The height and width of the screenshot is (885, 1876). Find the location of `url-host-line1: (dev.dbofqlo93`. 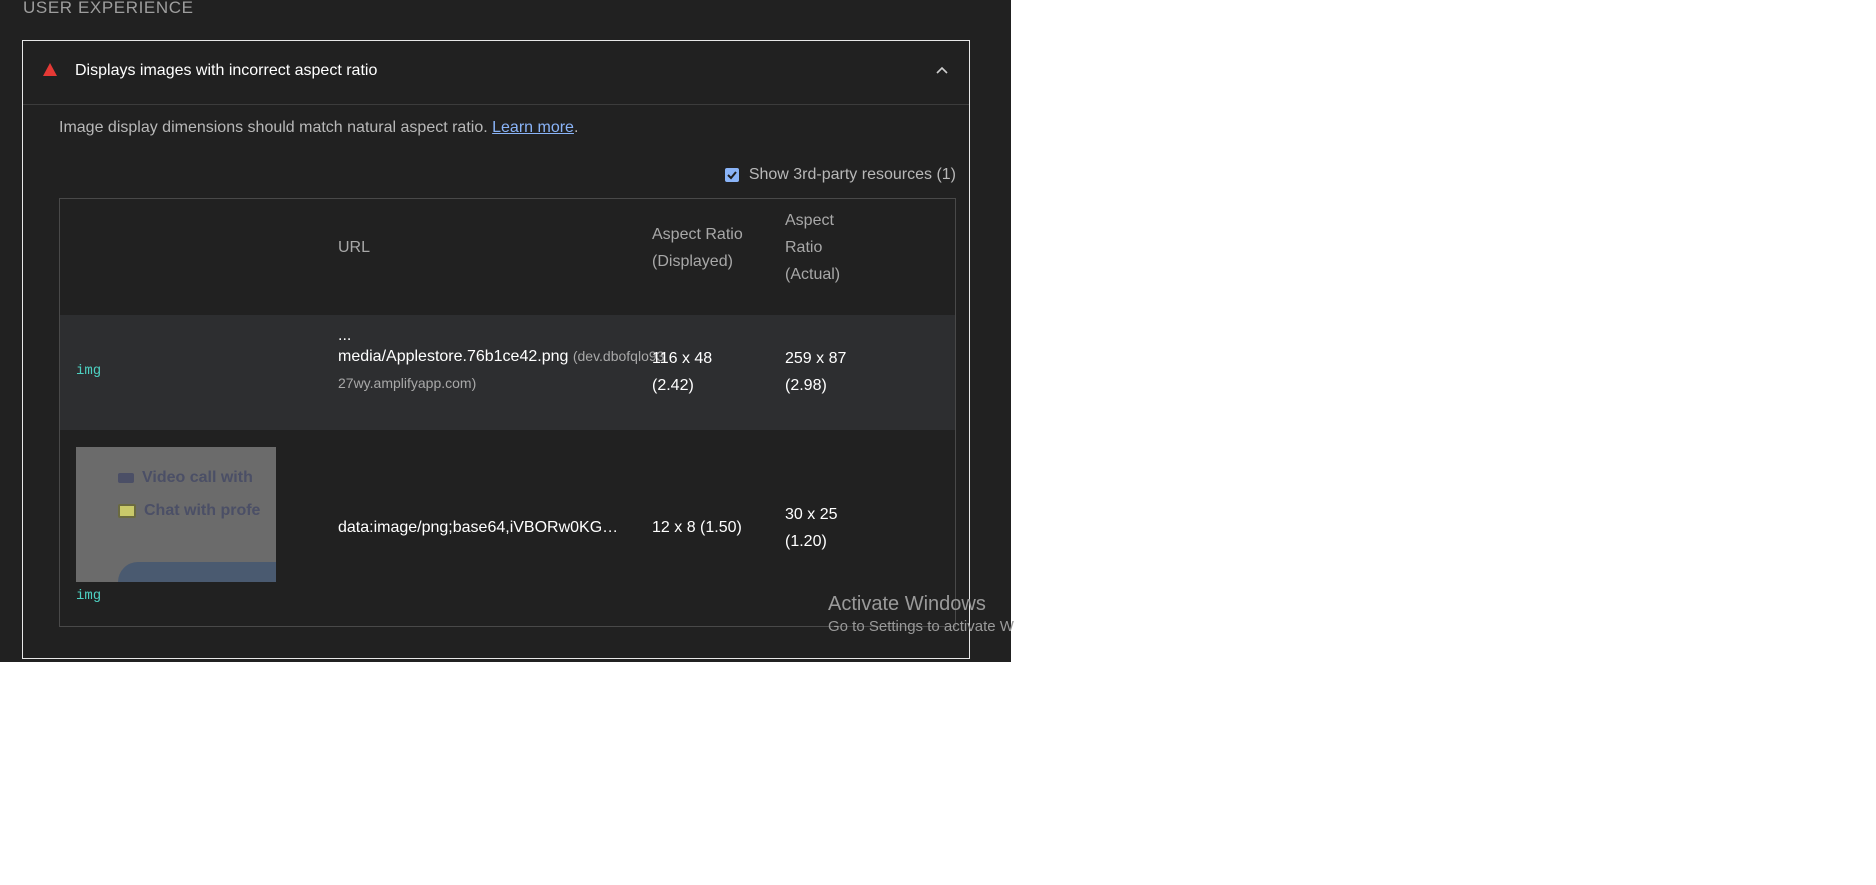

url-host-line1: (dev.dbofqlo93 is located at coordinates (618, 356).